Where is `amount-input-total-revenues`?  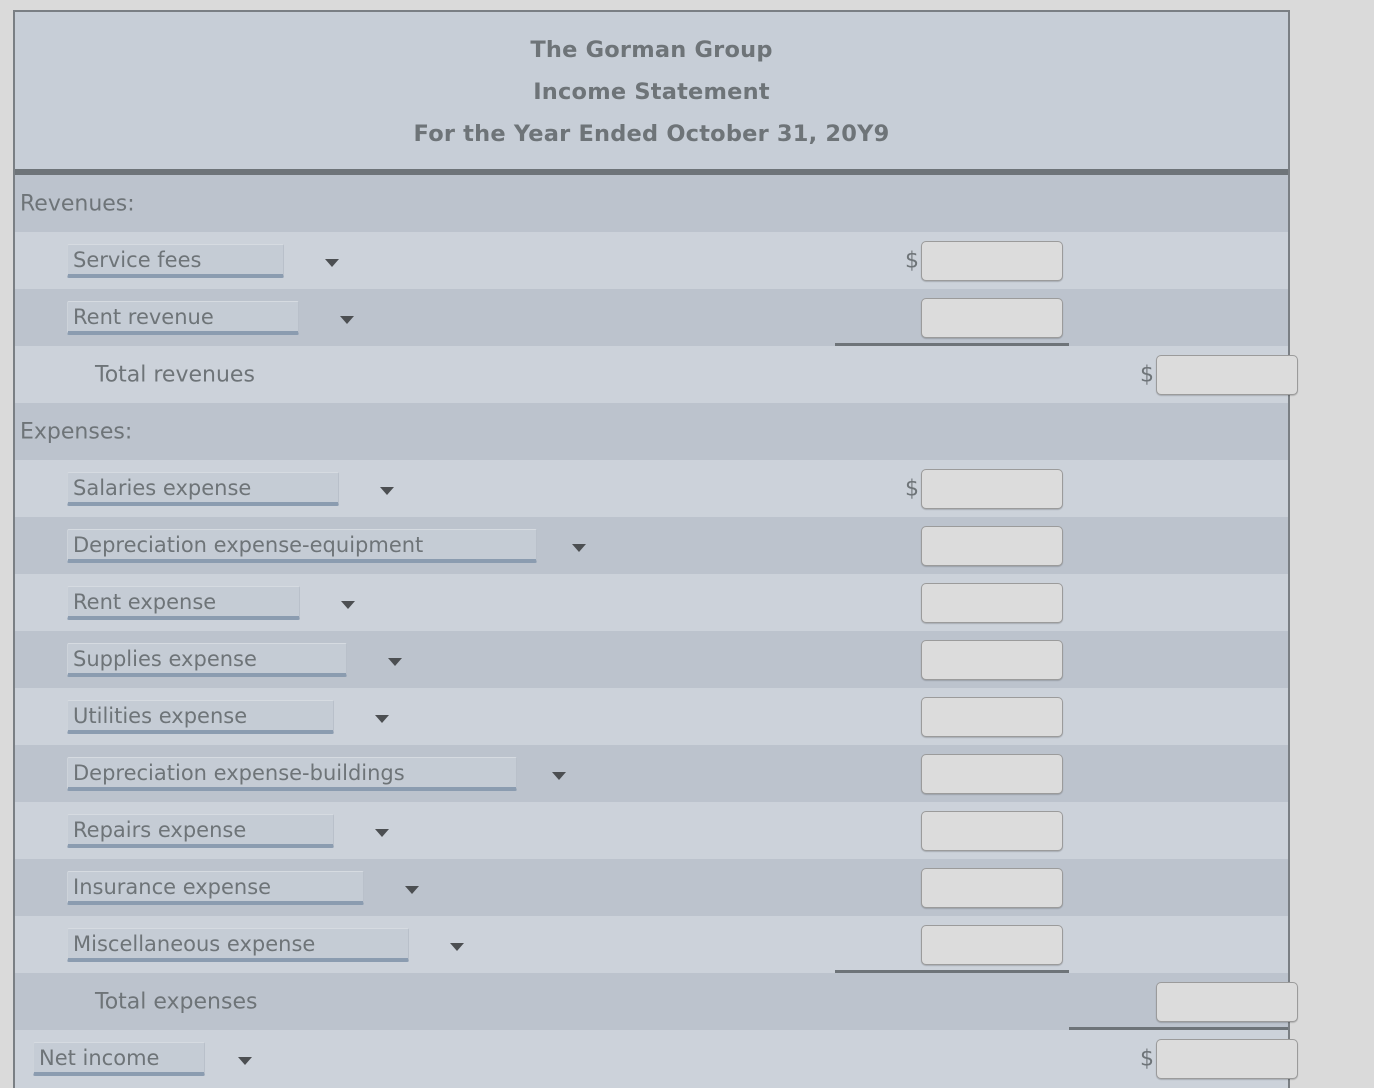 amount-input-total-revenues is located at coordinates (1227, 374).